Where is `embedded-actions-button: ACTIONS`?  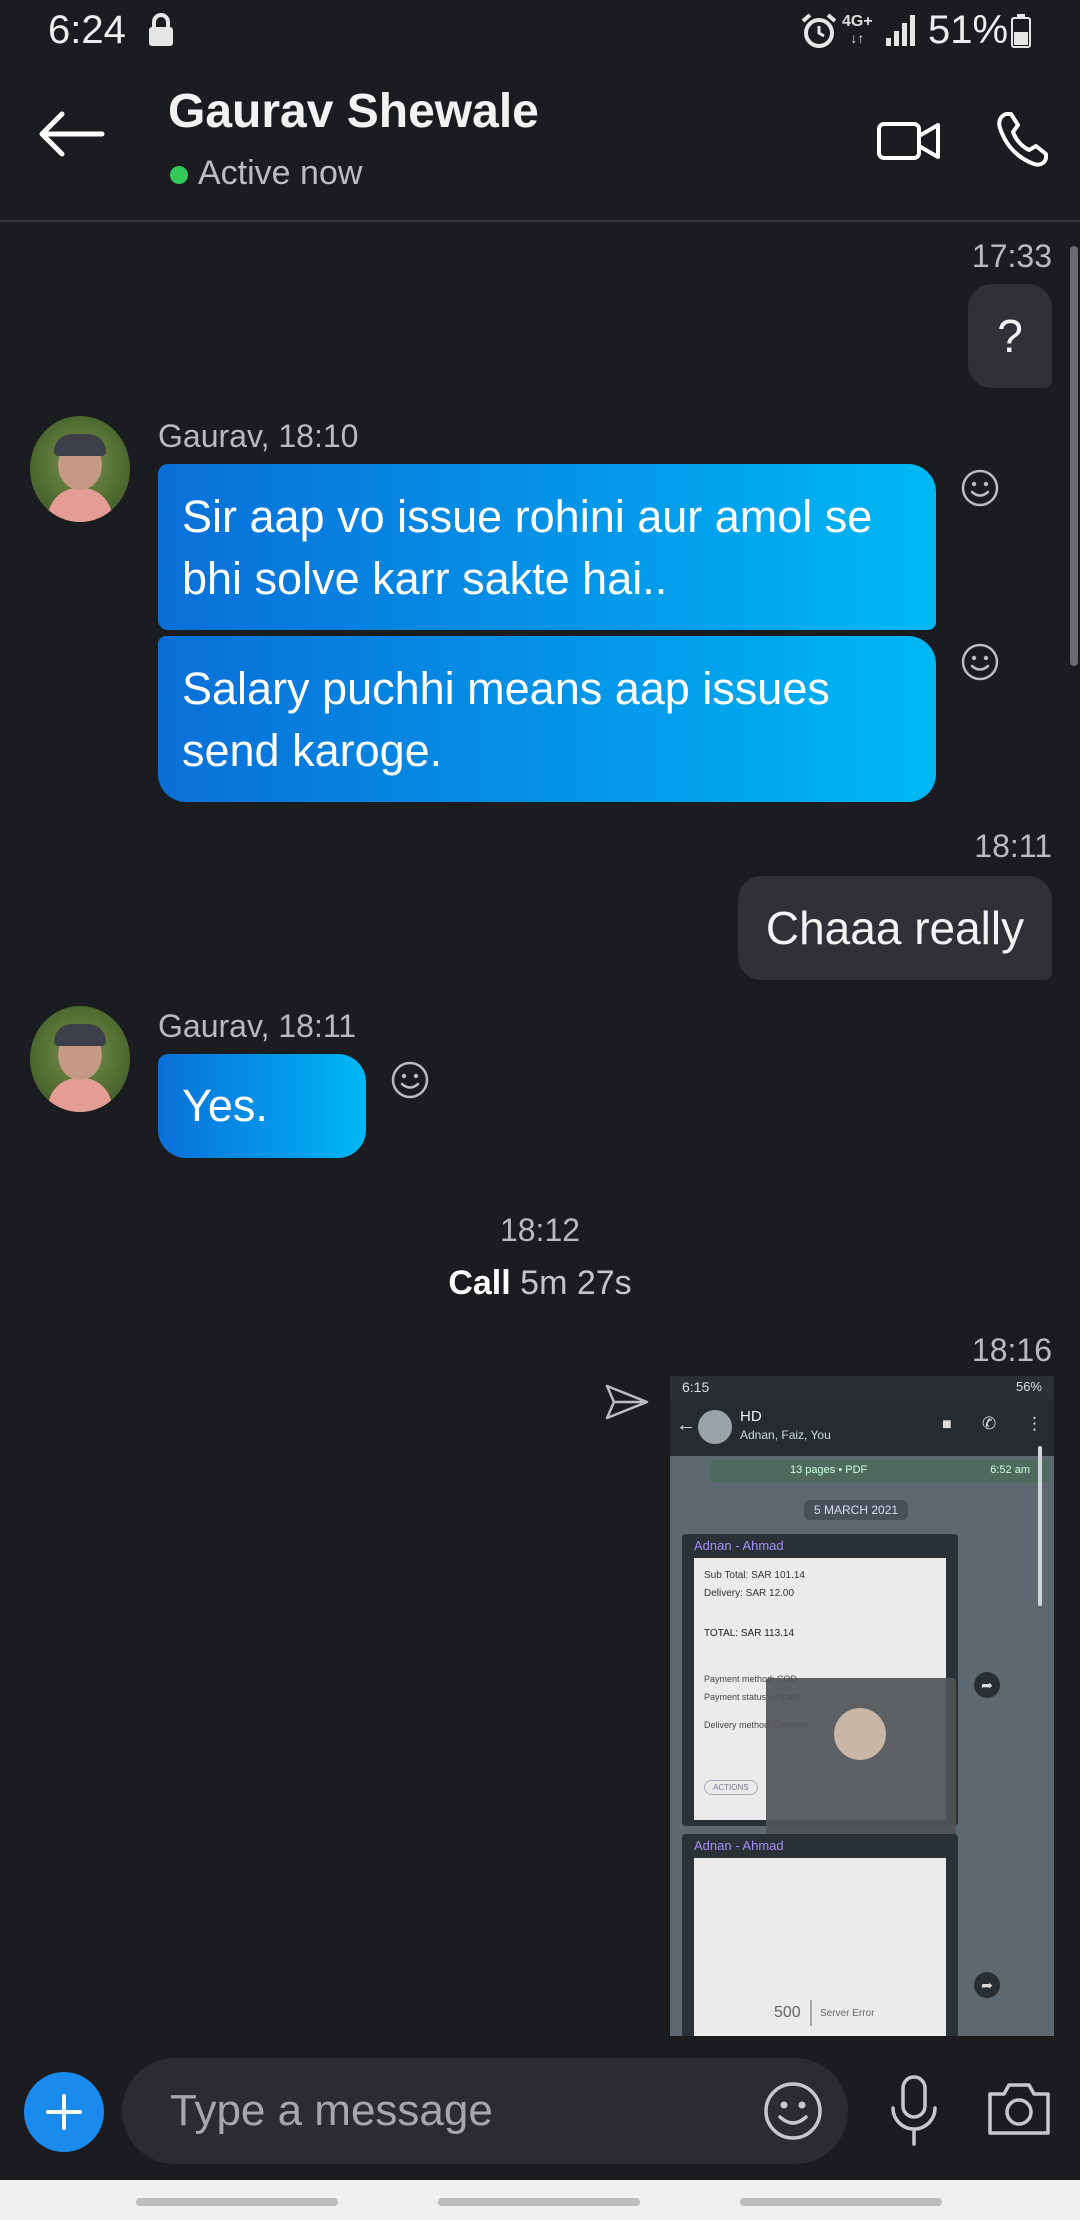
embedded-actions-button: ACTIONS is located at coordinates (731, 1787).